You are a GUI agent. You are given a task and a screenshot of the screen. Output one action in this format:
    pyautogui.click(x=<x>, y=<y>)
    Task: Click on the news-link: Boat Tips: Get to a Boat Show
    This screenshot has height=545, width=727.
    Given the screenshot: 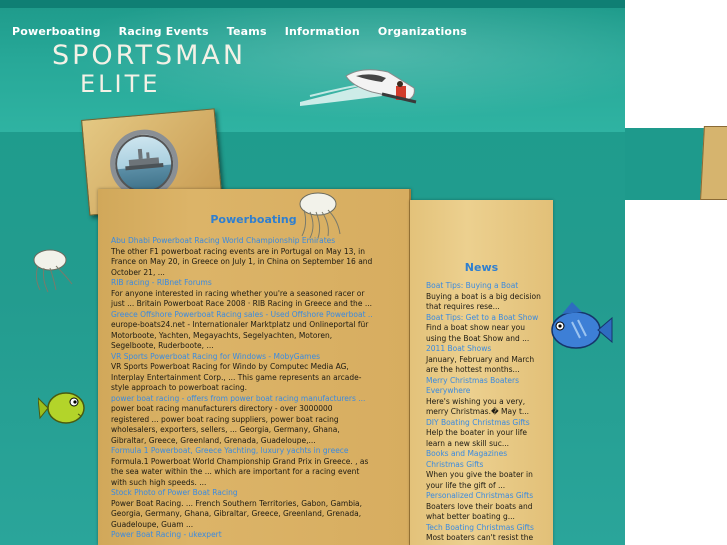 What is the action you would take?
    pyautogui.click(x=483, y=318)
    